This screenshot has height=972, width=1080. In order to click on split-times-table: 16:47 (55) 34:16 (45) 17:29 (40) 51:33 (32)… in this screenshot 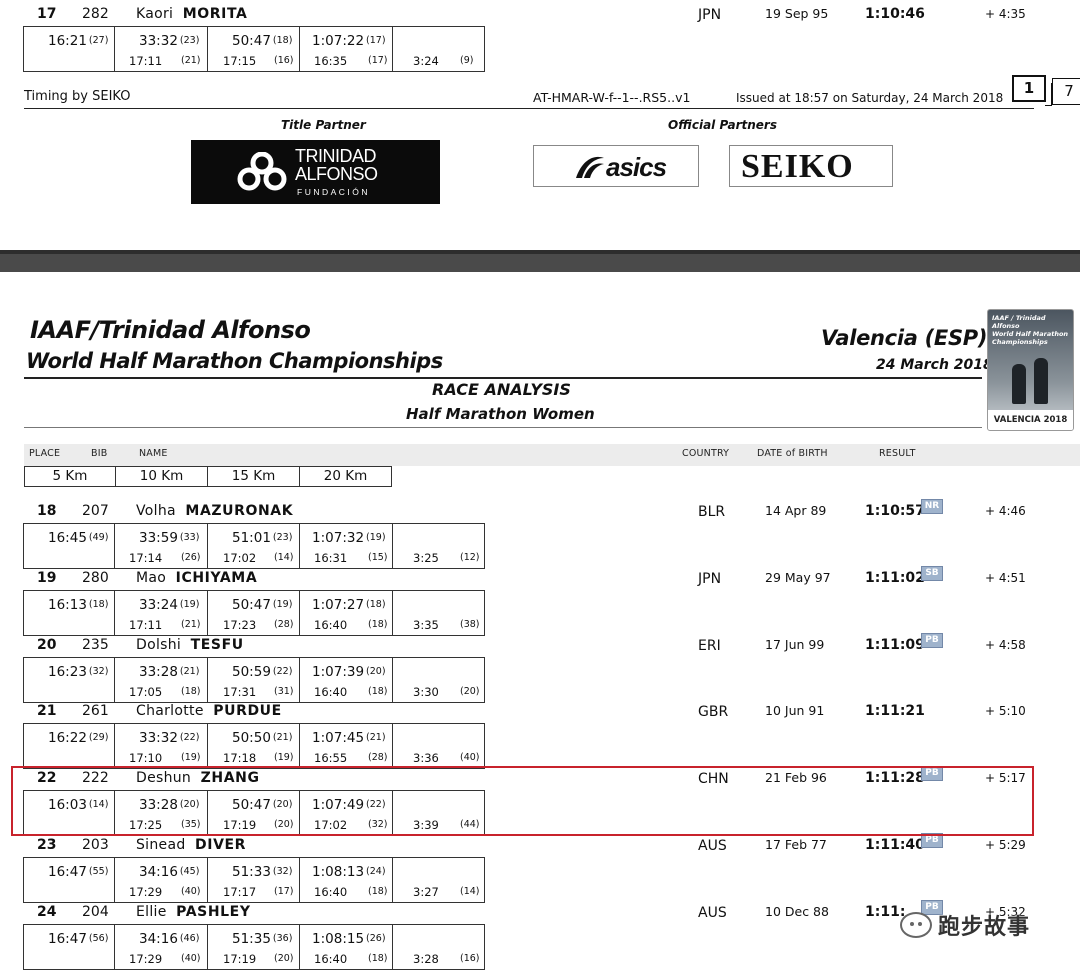, I will do `click(254, 880)`.